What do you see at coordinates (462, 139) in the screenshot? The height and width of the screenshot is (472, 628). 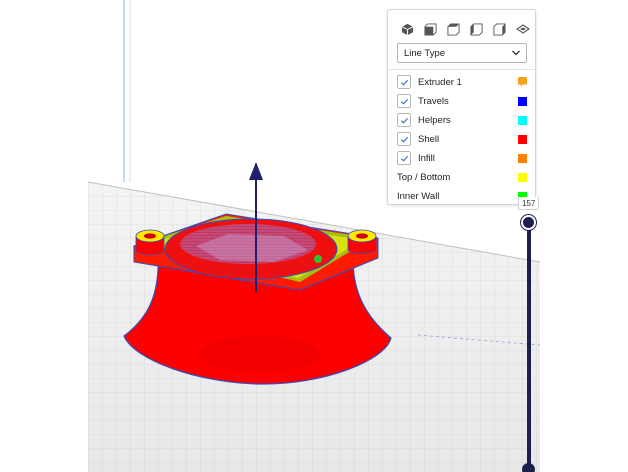 I see `legend-item-shell: Shell` at bounding box center [462, 139].